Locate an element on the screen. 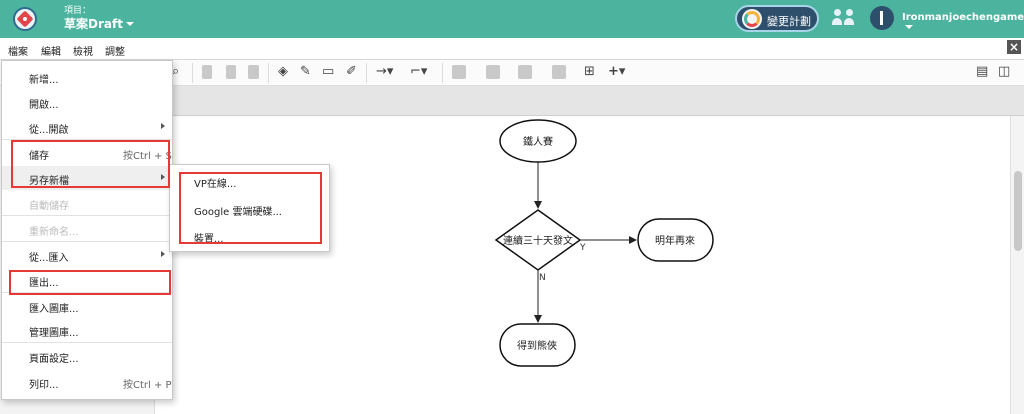 The height and width of the screenshot is (414, 1024). menu-file: 檔案 is located at coordinates (18, 50).